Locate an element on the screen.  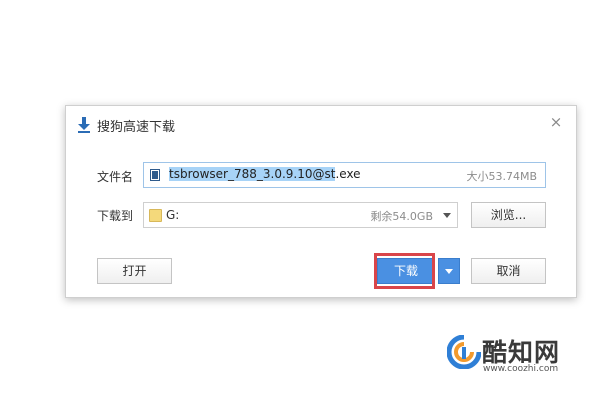
filename-label: 文件名 is located at coordinates (115, 177).